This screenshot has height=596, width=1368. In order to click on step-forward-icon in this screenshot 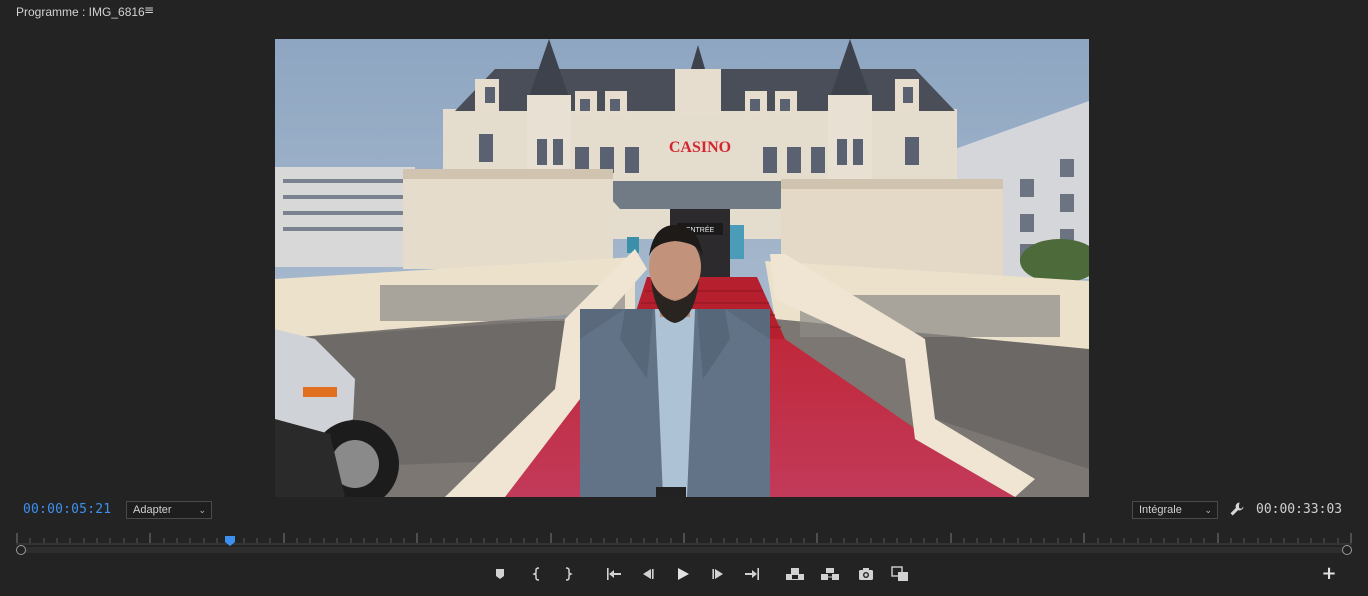, I will do `click(717, 574)`.